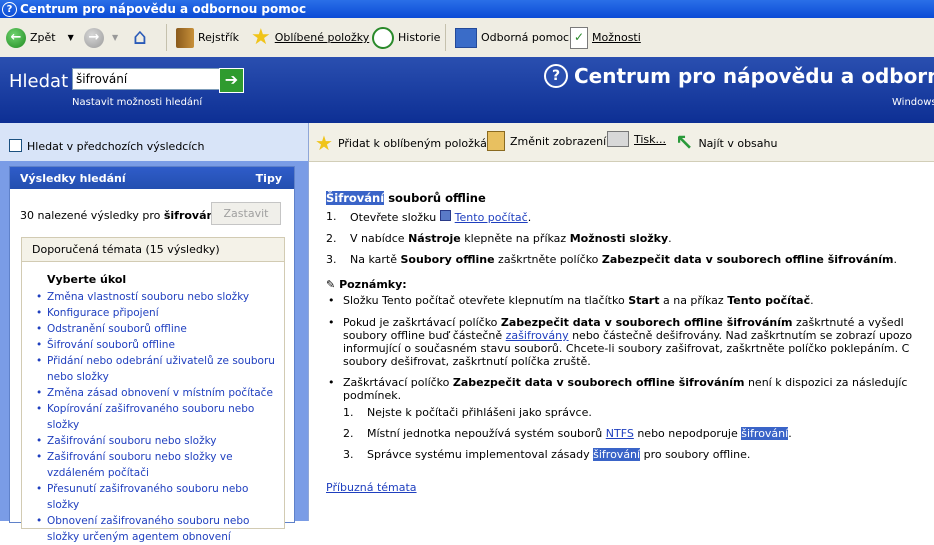  I want to click on index-button: Rejstřík, so click(207, 37).